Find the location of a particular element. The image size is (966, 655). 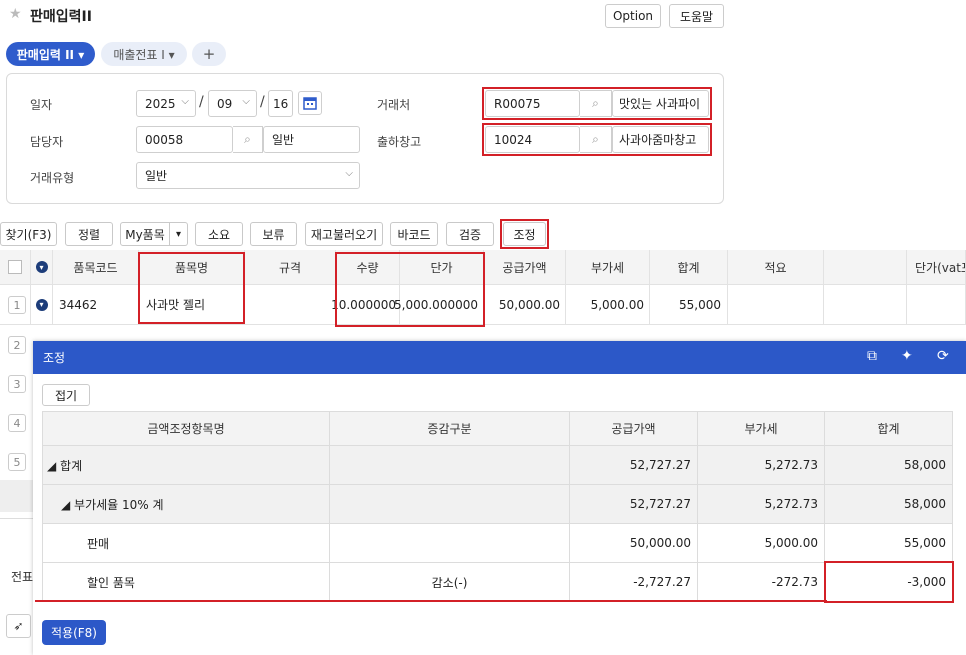

row-total-name: ◢ 합계 is located at coordinates (186, 465).